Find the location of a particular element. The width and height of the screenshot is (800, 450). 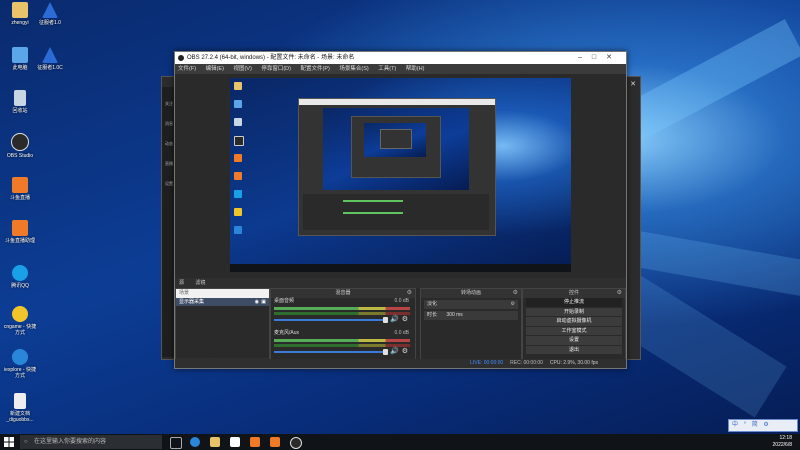

nested-meter is located at coordinates (373, 201).